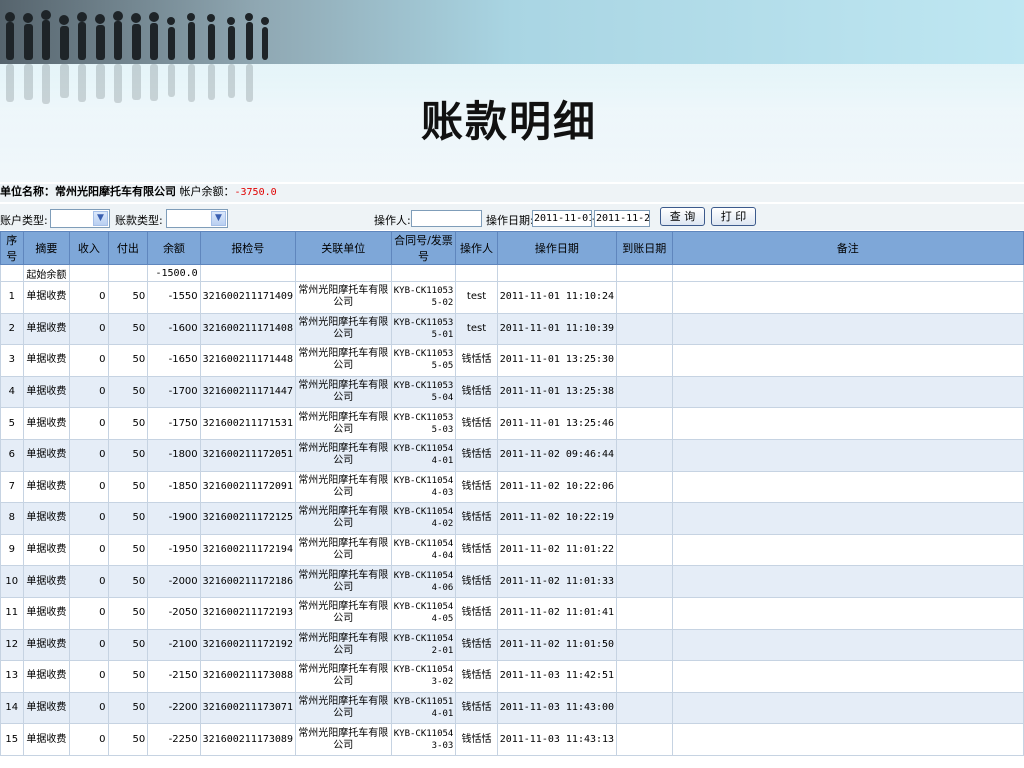 This screenshot has width=1024, height=768. What do you see at coordinates (128, 645) in the screenshot?
I see `cell-expense: 50` at bounding box center [128, 645].